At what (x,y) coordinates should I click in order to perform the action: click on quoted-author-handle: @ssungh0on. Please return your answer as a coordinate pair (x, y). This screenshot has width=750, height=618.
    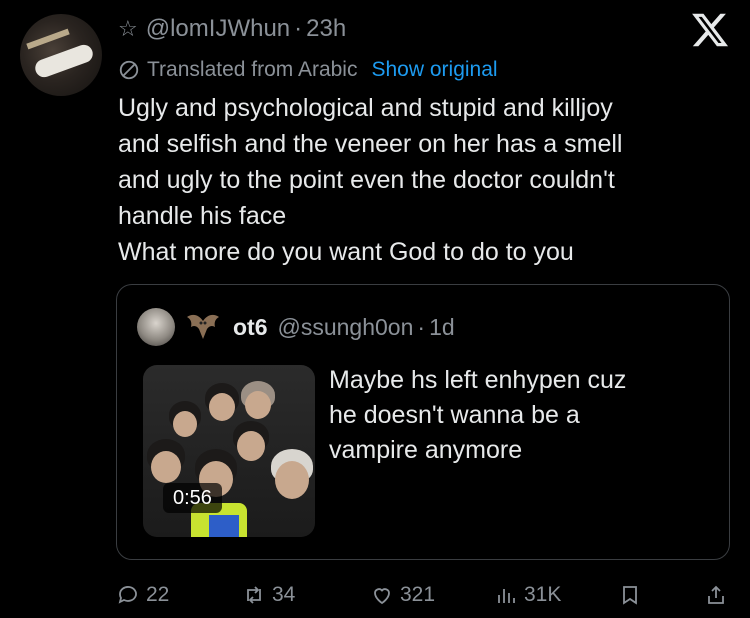
    Looking at the image, I should click on (346, 327).